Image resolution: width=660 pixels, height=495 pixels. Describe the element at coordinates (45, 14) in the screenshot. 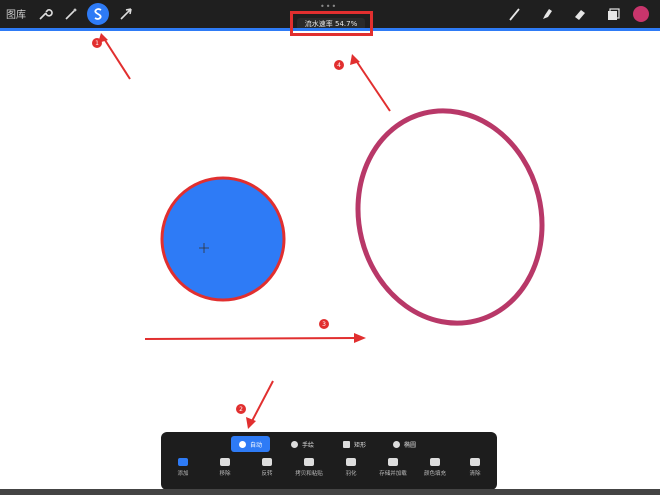

I see `wrench-icon` at that location.